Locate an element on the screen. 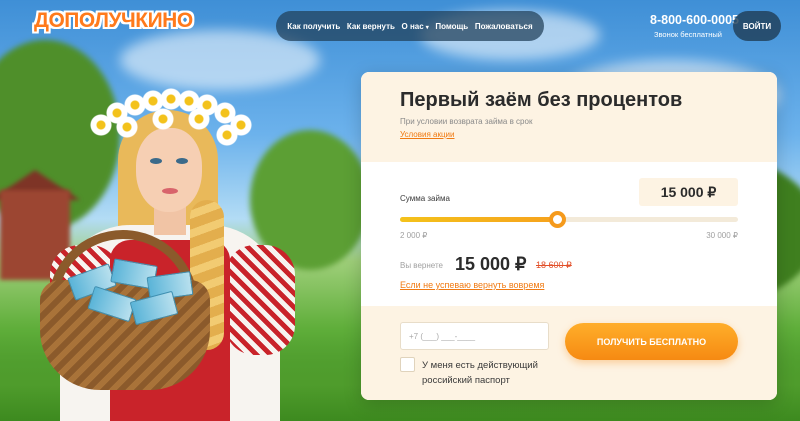 Image resolution: width=800 pixels, height=421 pixels. daisy-wreath is located at coordinates (171, 119).